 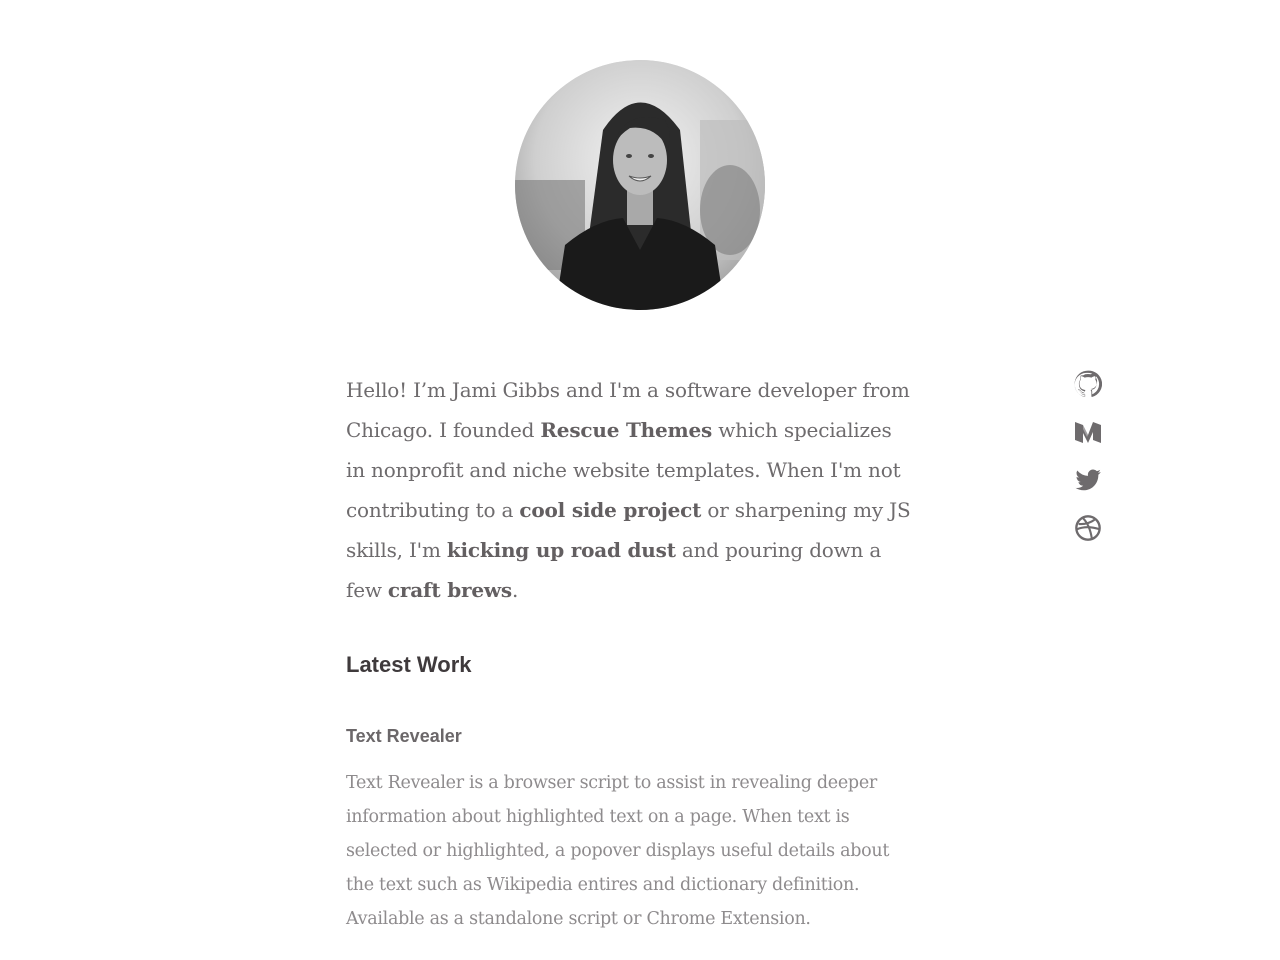 I want to click on github-icon, so click(x=1088, y=383).